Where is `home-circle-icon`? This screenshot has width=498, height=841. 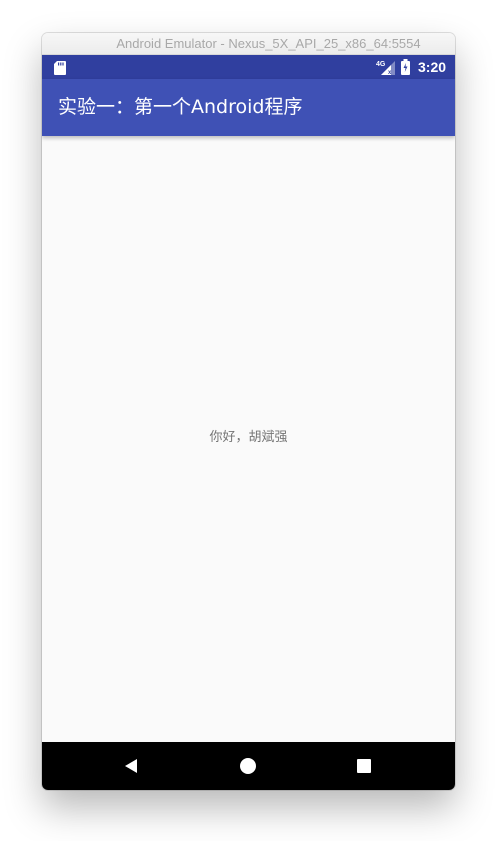 home-circle-icon is located at coordinates (248, 766).